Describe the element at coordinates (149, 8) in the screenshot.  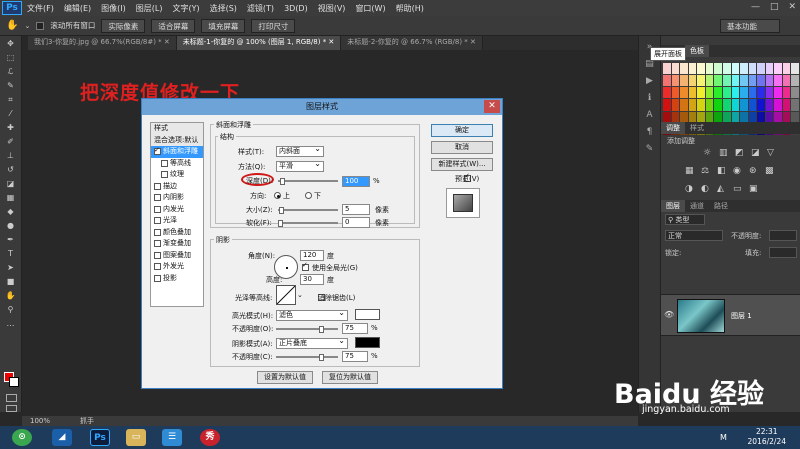
I see `menu-layer: 图层(L)` at that location.